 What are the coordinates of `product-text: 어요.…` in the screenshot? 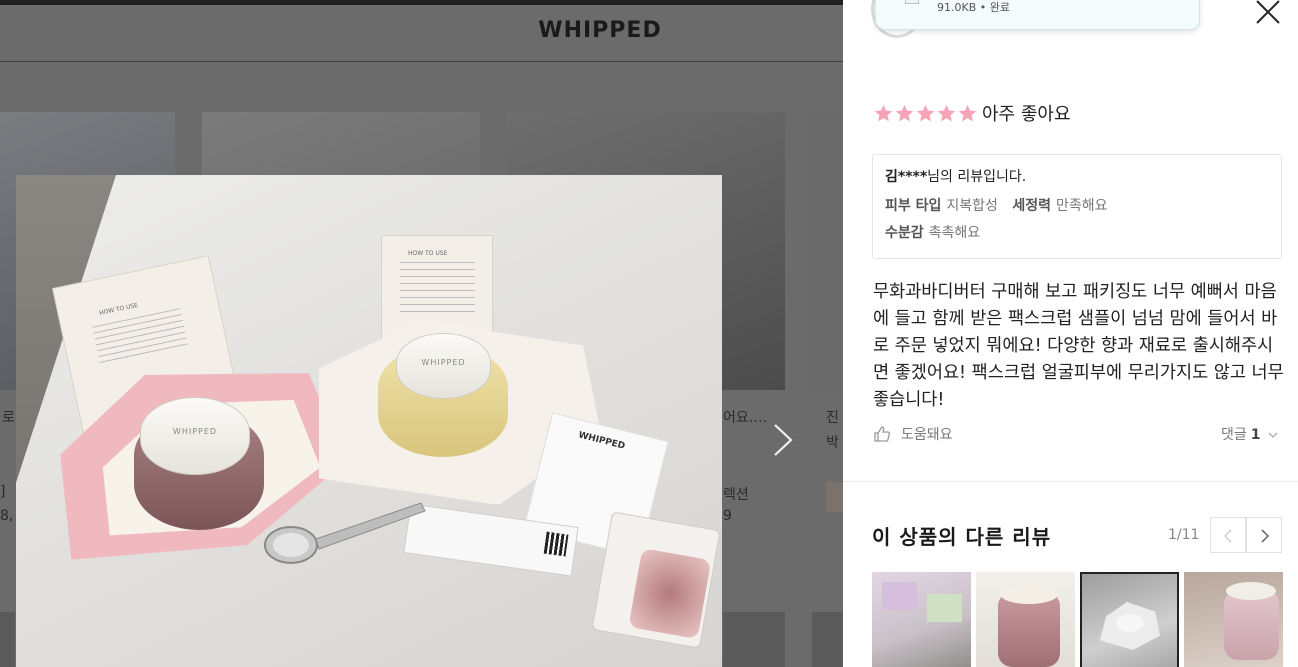 It's located at (745, 418).